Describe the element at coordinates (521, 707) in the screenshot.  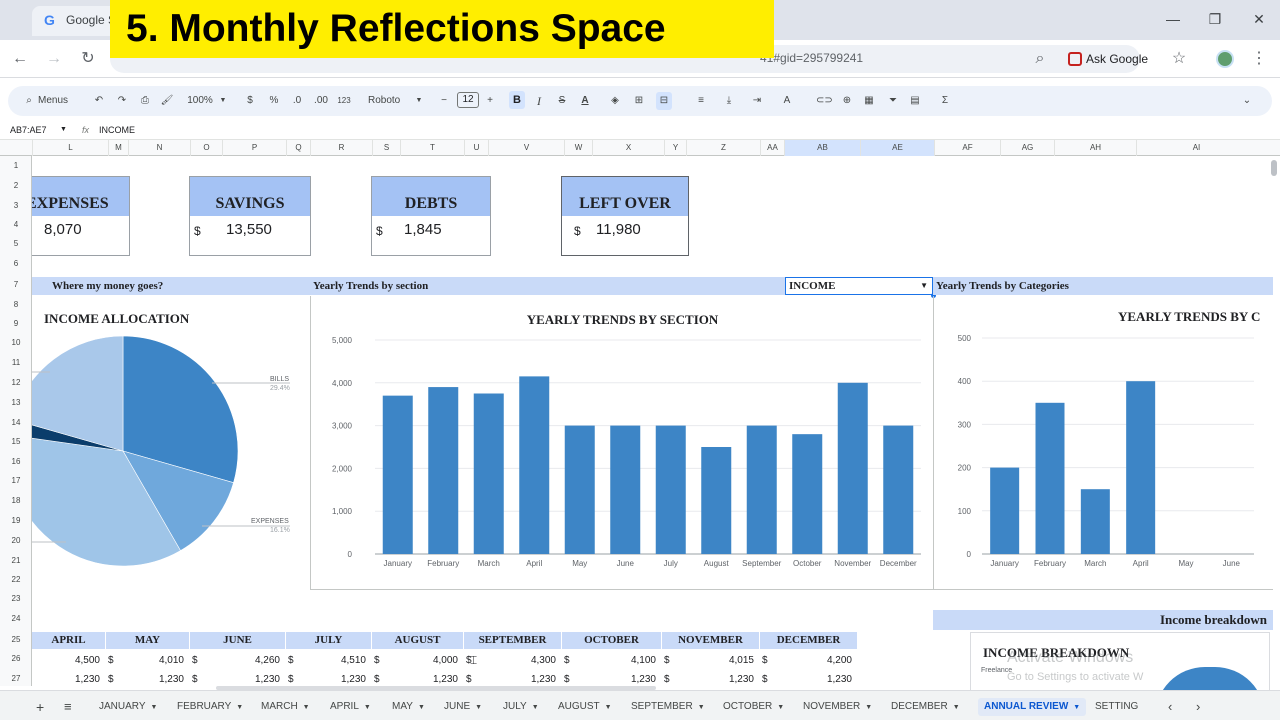
I see `sheet-tab-july: JULY ▼` at that location.